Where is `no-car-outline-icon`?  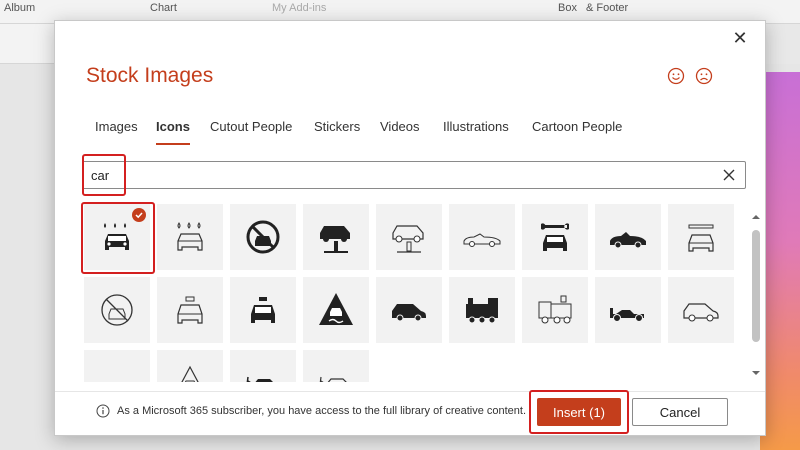 no-car-outline-icon is located at coordinates (117, 310).